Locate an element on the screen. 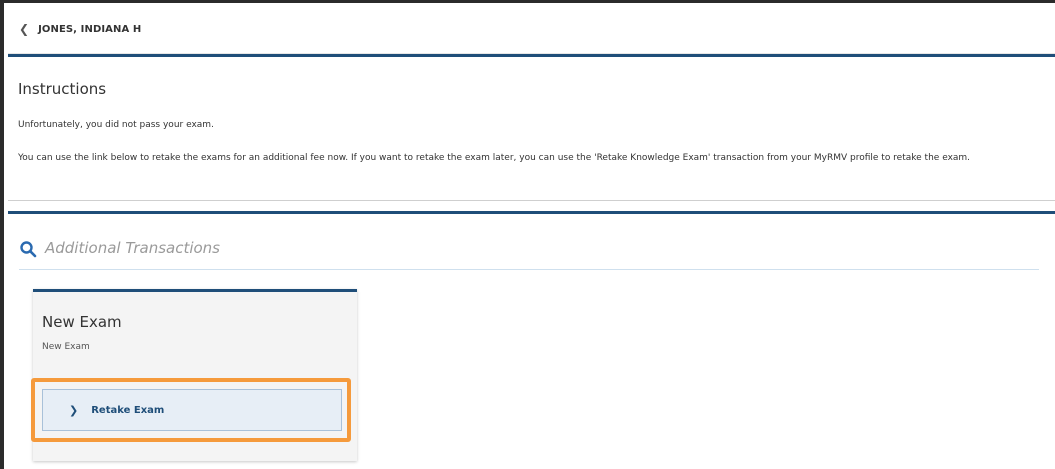  additional-transactions-title: Additional Transactions is located at coordinates (132, 248).